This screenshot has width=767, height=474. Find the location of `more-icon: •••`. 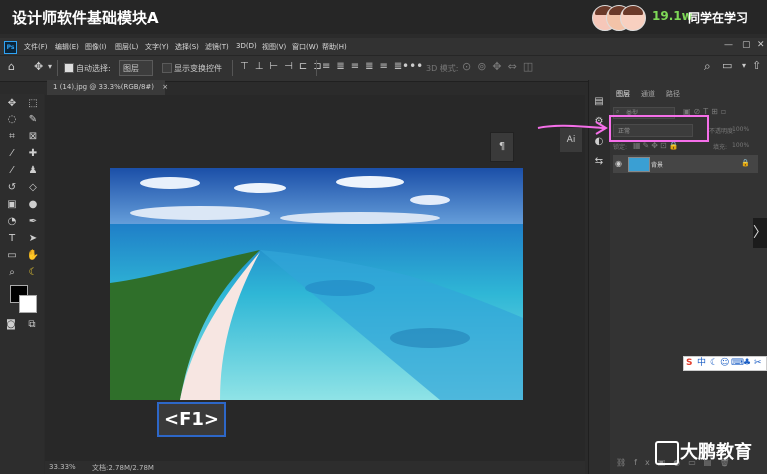

more-icon: ••• is located at coordinates (412, 66).